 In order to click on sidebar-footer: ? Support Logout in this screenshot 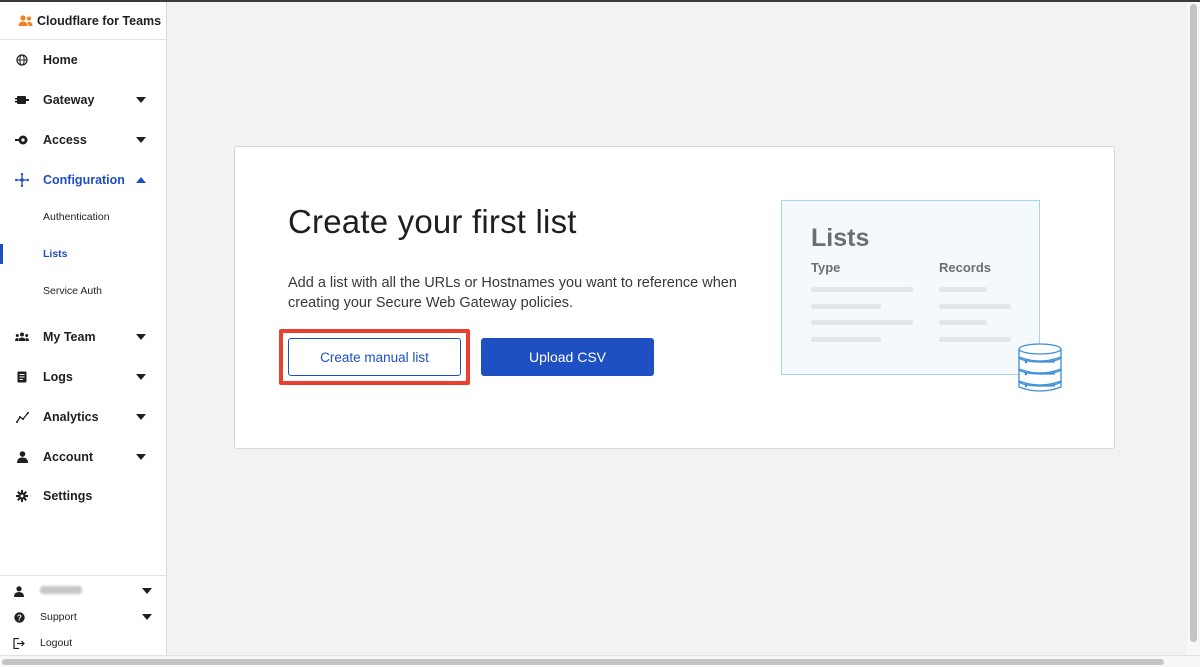, I will do `click(83, 615)`.